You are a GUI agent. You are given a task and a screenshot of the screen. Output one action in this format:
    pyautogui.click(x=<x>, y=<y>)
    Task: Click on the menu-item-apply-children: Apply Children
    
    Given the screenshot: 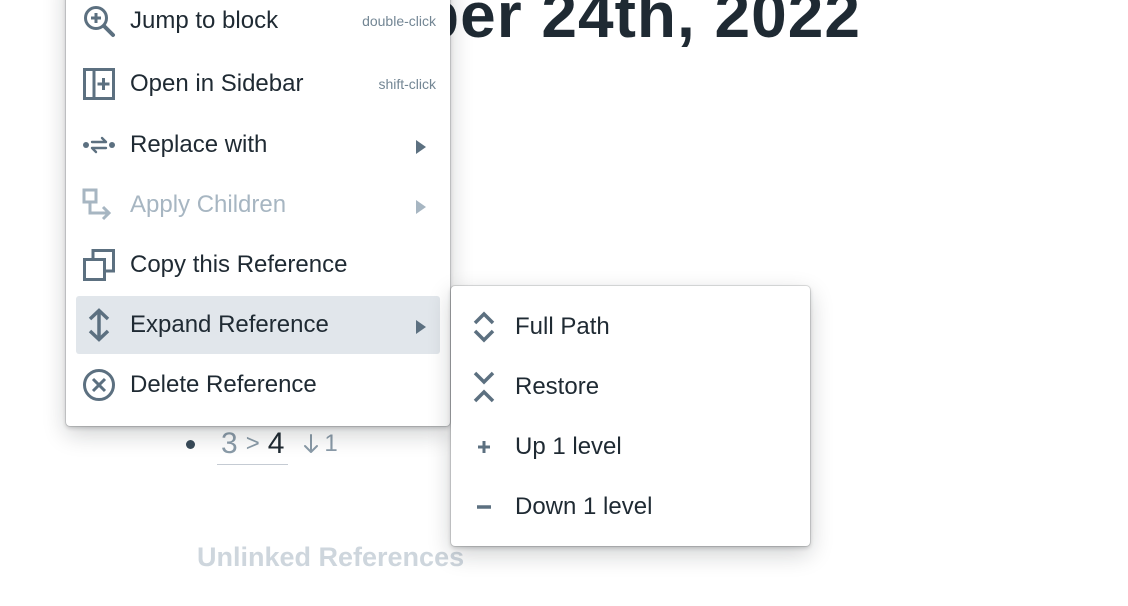 What is the action you would take?
    pyautogui.click(x=258, y=205)
    